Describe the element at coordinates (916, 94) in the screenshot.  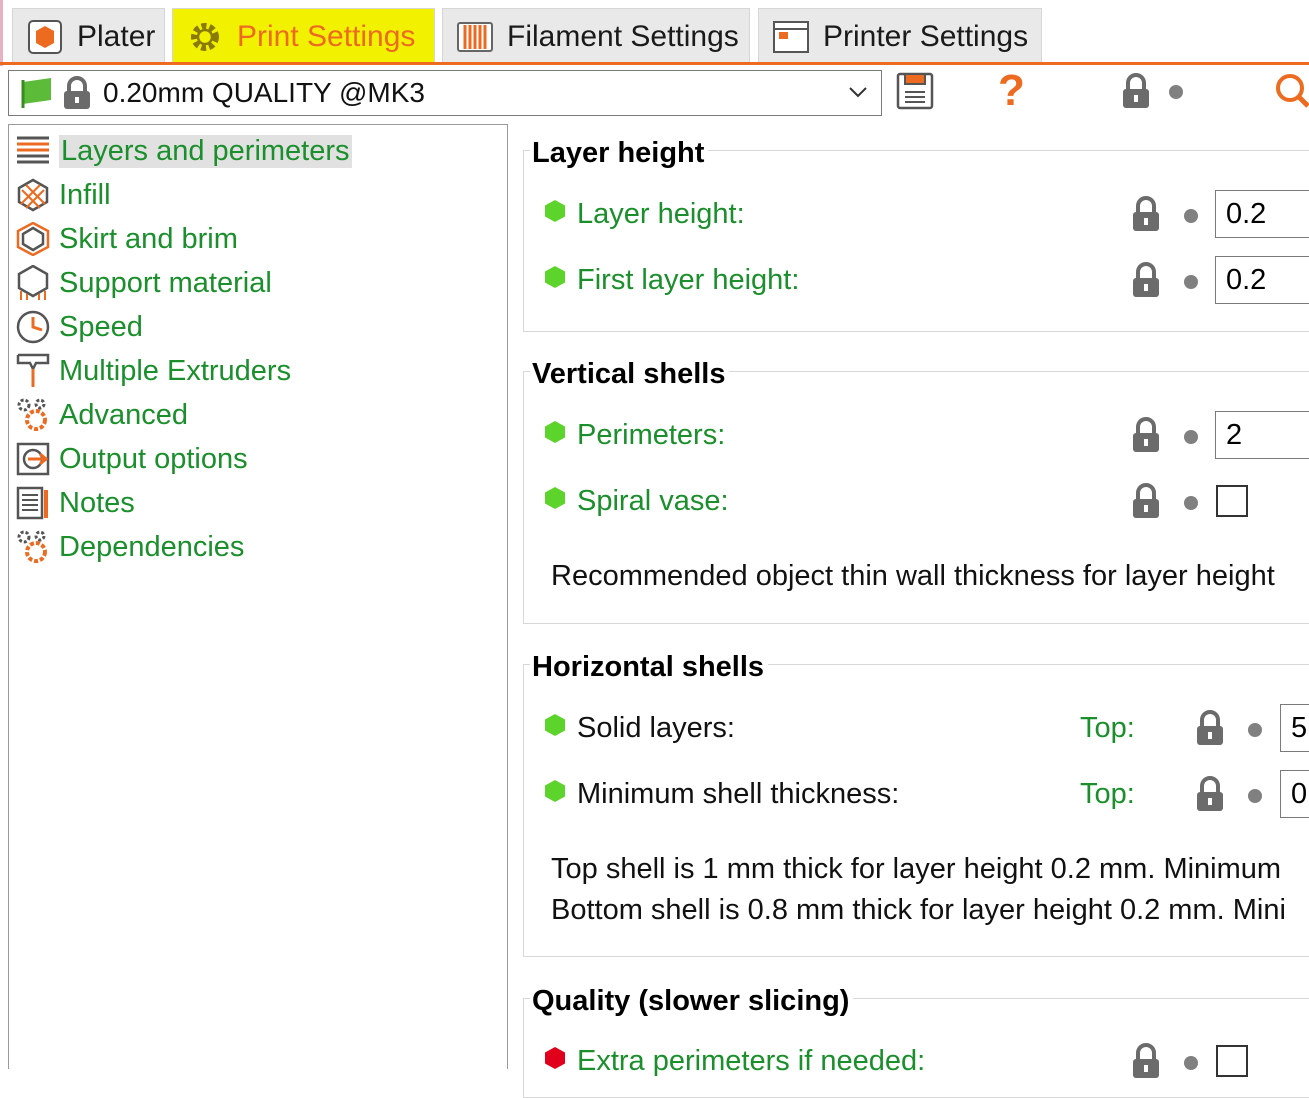
I see `save-preset-icon` at that location.